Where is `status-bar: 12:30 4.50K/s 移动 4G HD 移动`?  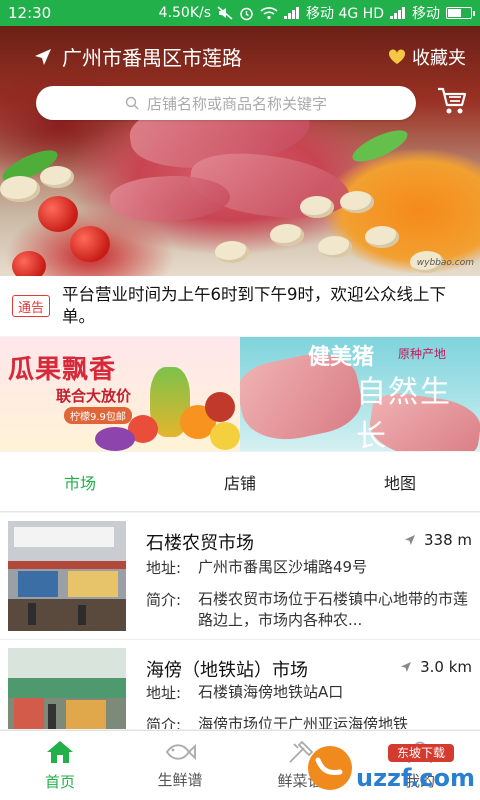
status-bar: 12:30 4.50K/s 移动 4G HD 移动 is located at coordinates (240, 13).